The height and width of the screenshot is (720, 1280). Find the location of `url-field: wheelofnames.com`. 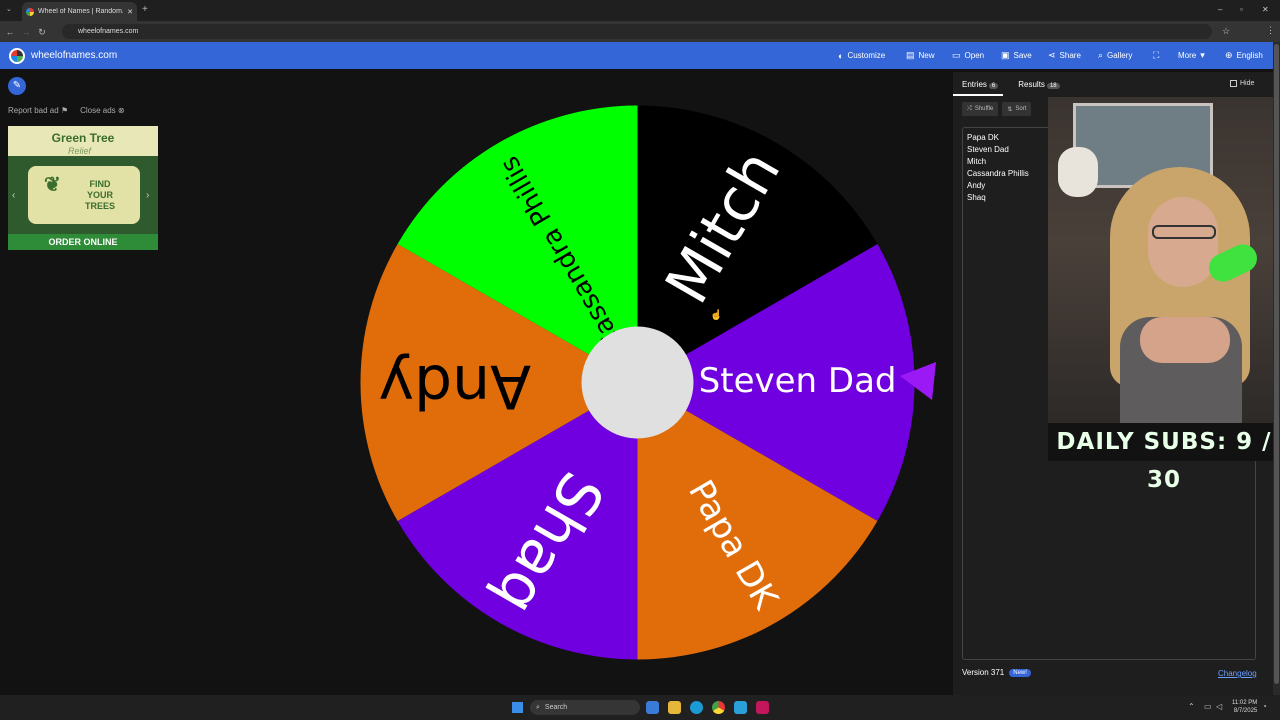

url-field: wheelofnames.com is located at coordinates (637, 31).